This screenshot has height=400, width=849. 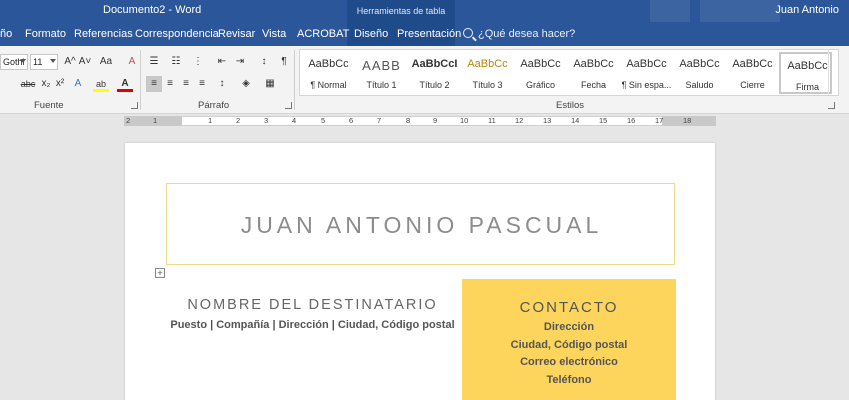 I want to click on strikethrough-button: abc, so click(x=28, y=84).